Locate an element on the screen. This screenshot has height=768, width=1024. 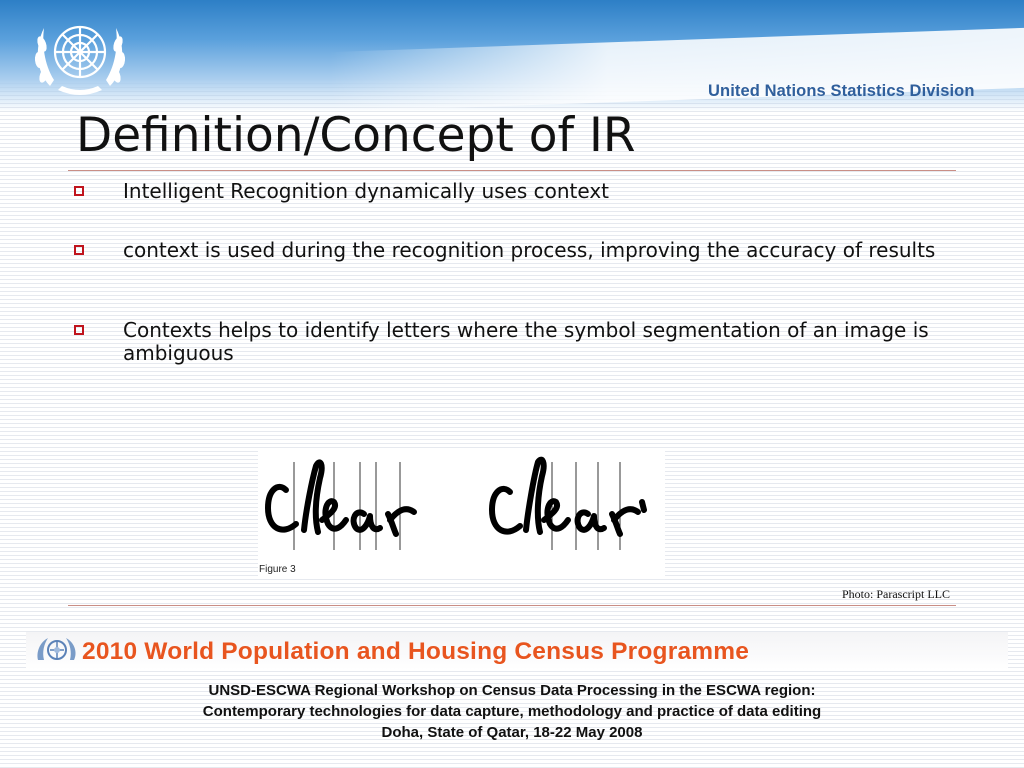
handwriting-figure: Figure 3 is located at coordinates (461, 514).